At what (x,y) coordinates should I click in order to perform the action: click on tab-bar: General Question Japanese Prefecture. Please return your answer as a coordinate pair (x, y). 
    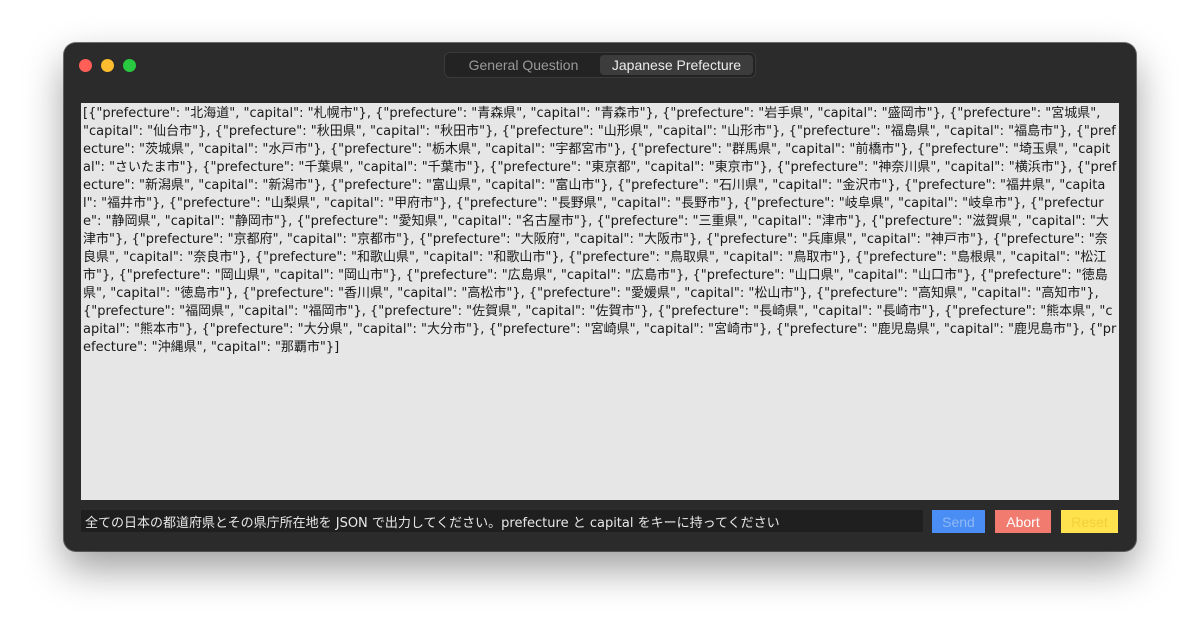
    Looking at the image, I should click on (600, 65).